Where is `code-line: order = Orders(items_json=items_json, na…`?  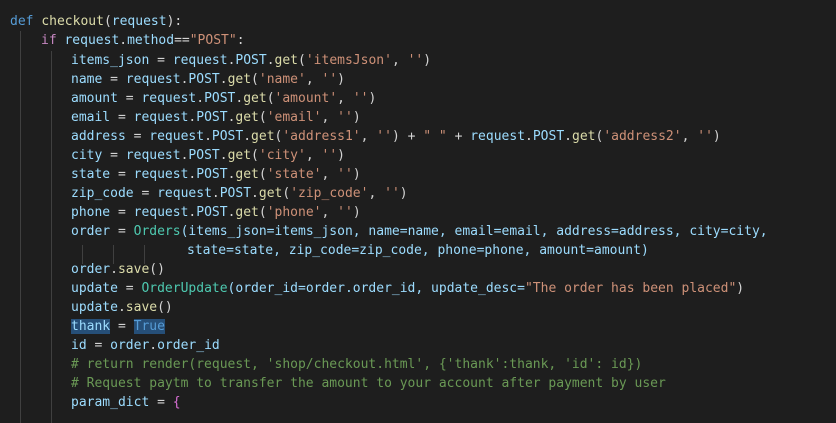
code-line: order = Orders(items_json=items_json, na… is located at coordinates (419, 231).